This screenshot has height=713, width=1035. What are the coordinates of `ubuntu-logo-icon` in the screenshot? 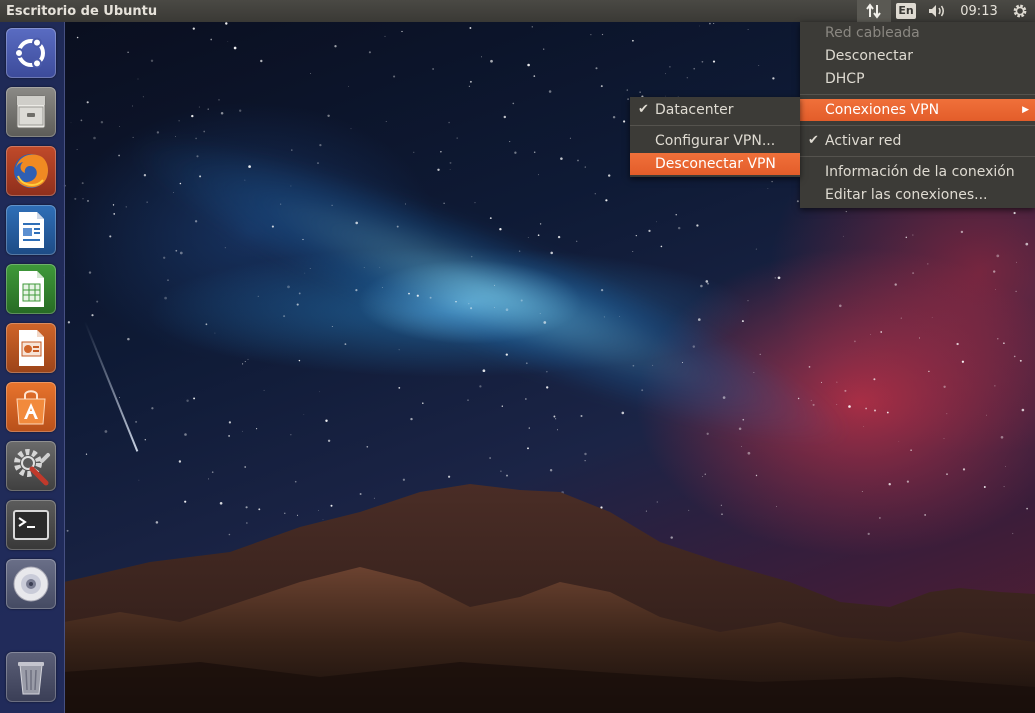 It's located at (29, 53).